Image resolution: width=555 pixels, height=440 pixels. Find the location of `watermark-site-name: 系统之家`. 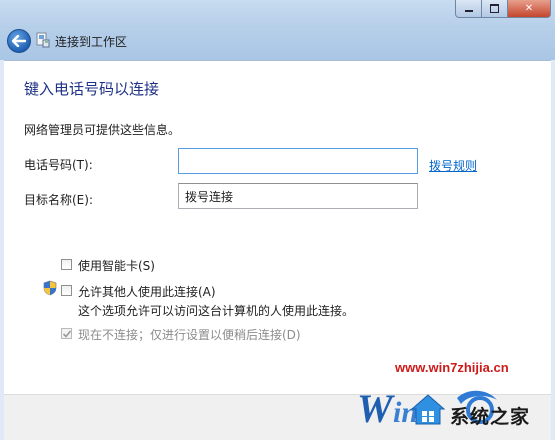

watermark-site-name: 系统之家 is located at coordinates (490, 417).